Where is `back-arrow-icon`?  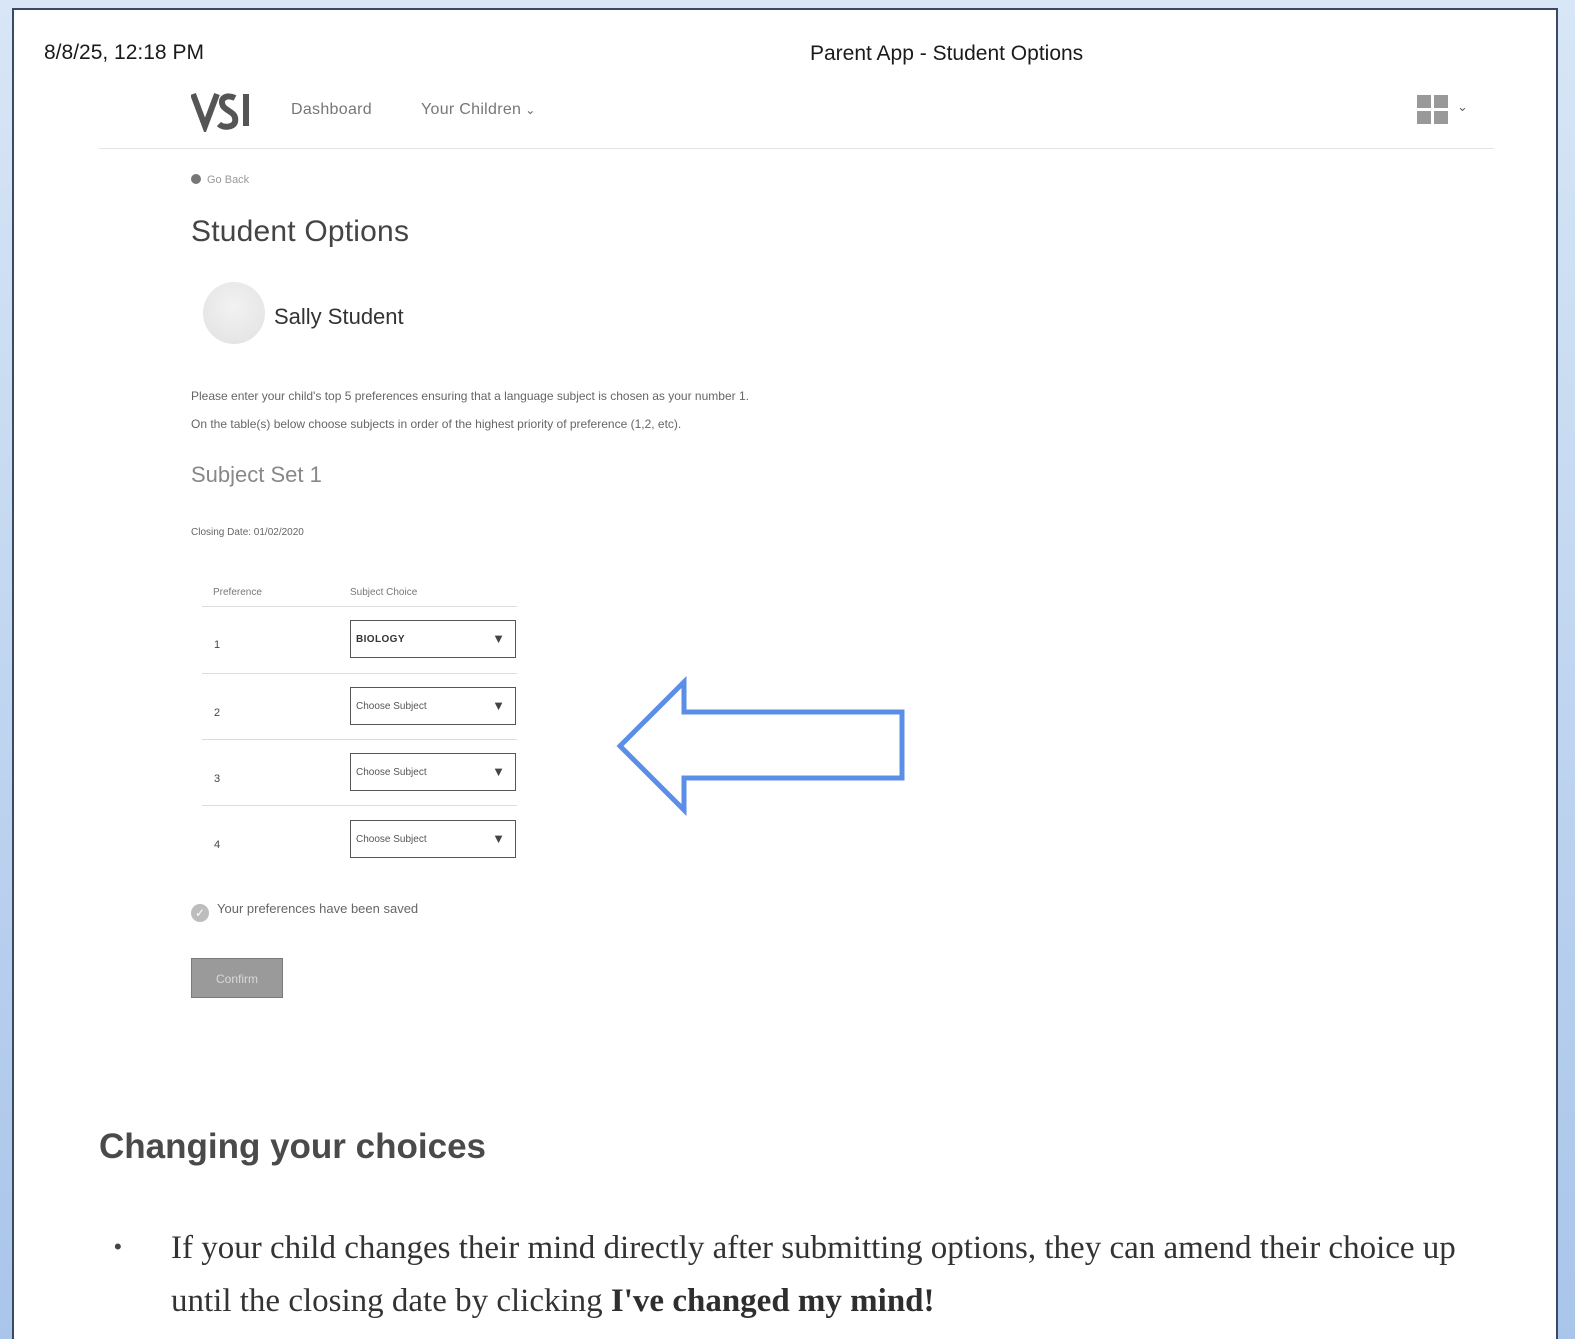
back-arrow-icon is located at coordinates (196, 179).